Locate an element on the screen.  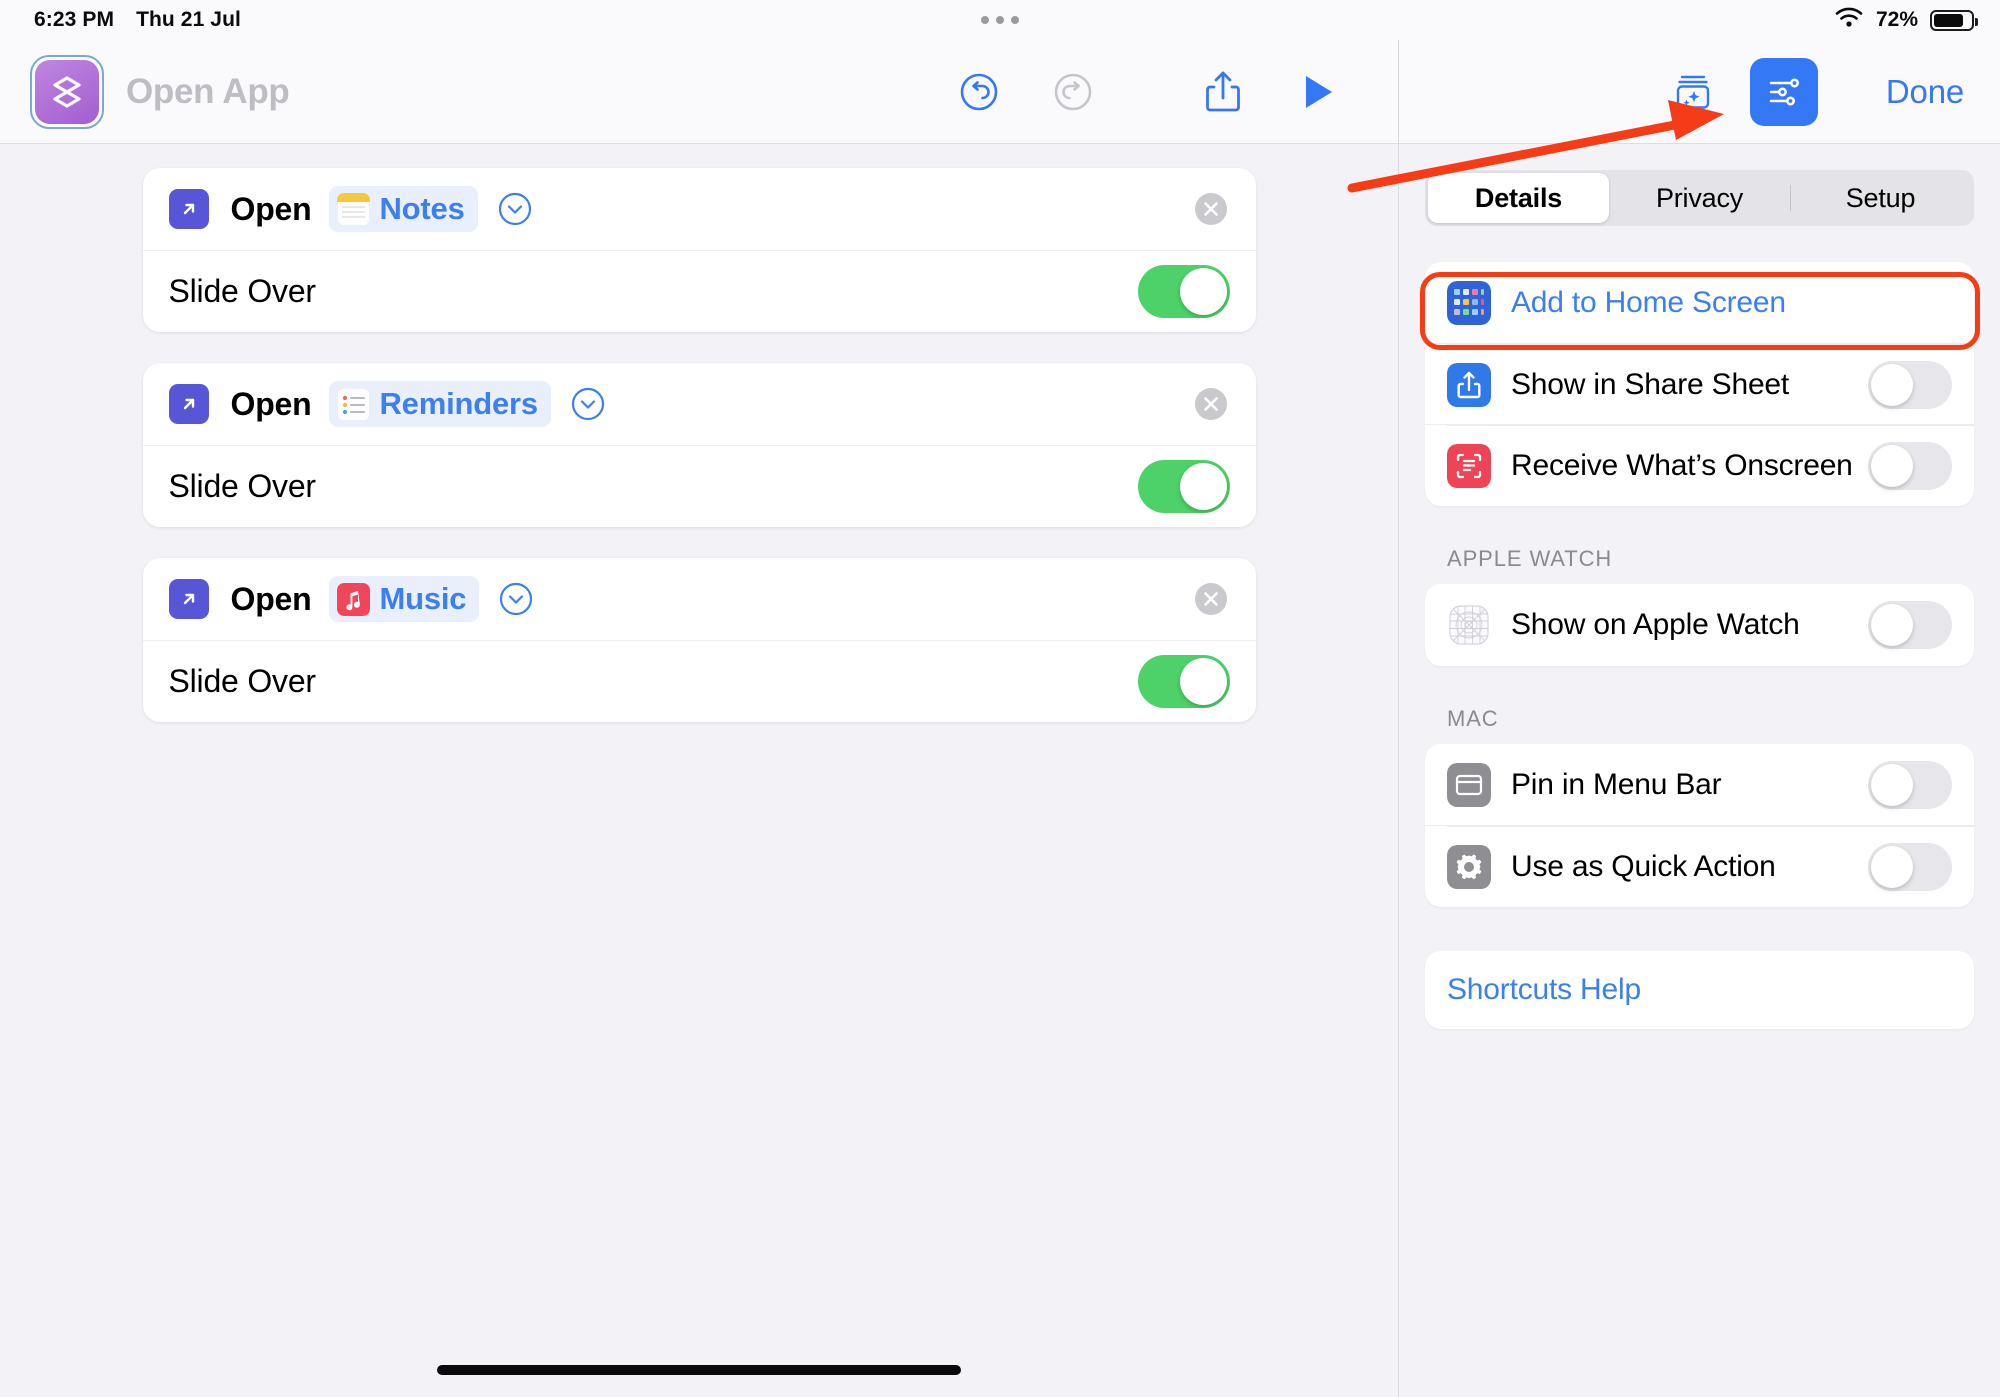
onscreen-text-icon is located at coordinates (1469, 465).